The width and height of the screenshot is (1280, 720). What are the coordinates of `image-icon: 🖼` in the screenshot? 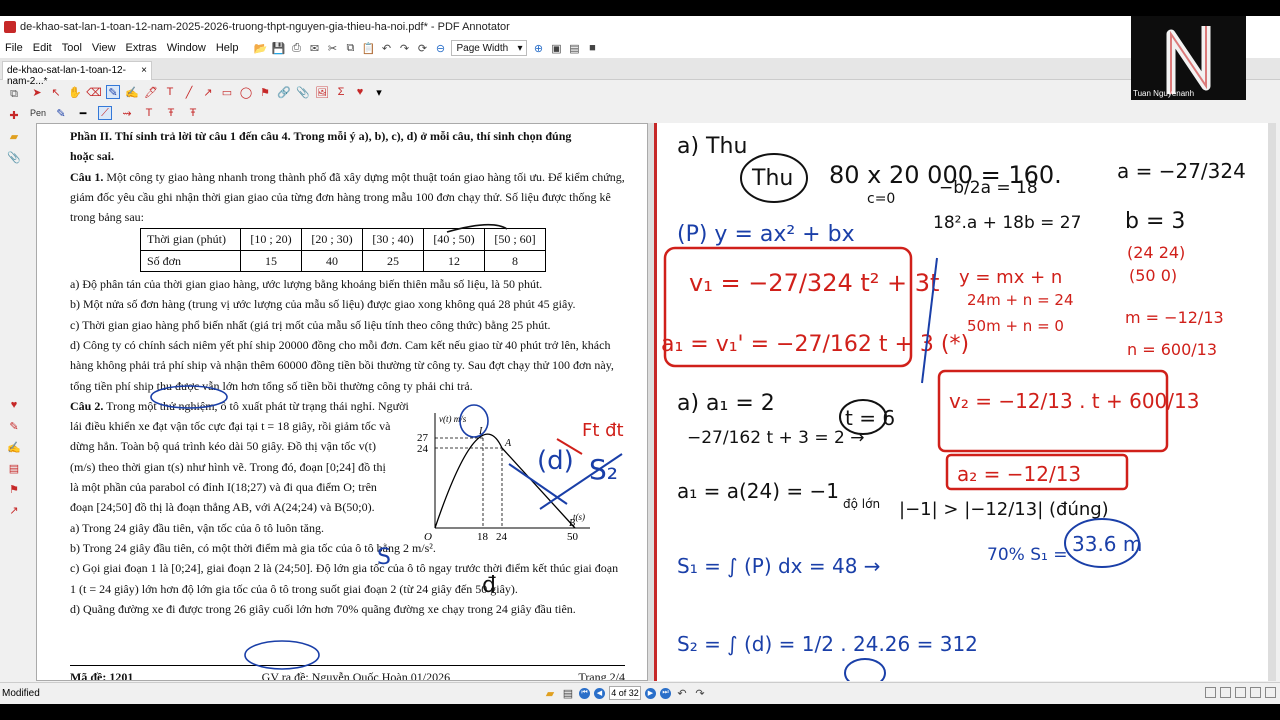 It's located at (322, 92).